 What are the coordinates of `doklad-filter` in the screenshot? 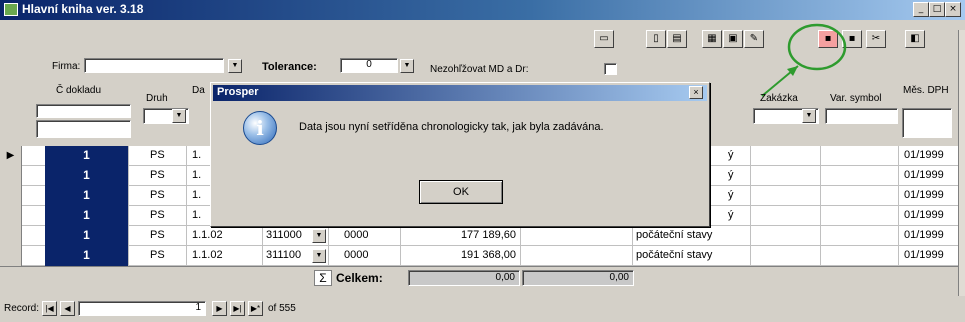 It's located at (83, 129).